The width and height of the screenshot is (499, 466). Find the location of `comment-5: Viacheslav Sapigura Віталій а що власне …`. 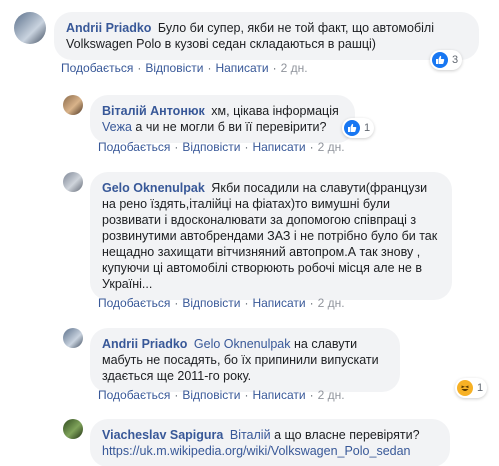

comment-5: Viacheslav Sapigura Віталій а що власне … is located at coordinates (256, 442).